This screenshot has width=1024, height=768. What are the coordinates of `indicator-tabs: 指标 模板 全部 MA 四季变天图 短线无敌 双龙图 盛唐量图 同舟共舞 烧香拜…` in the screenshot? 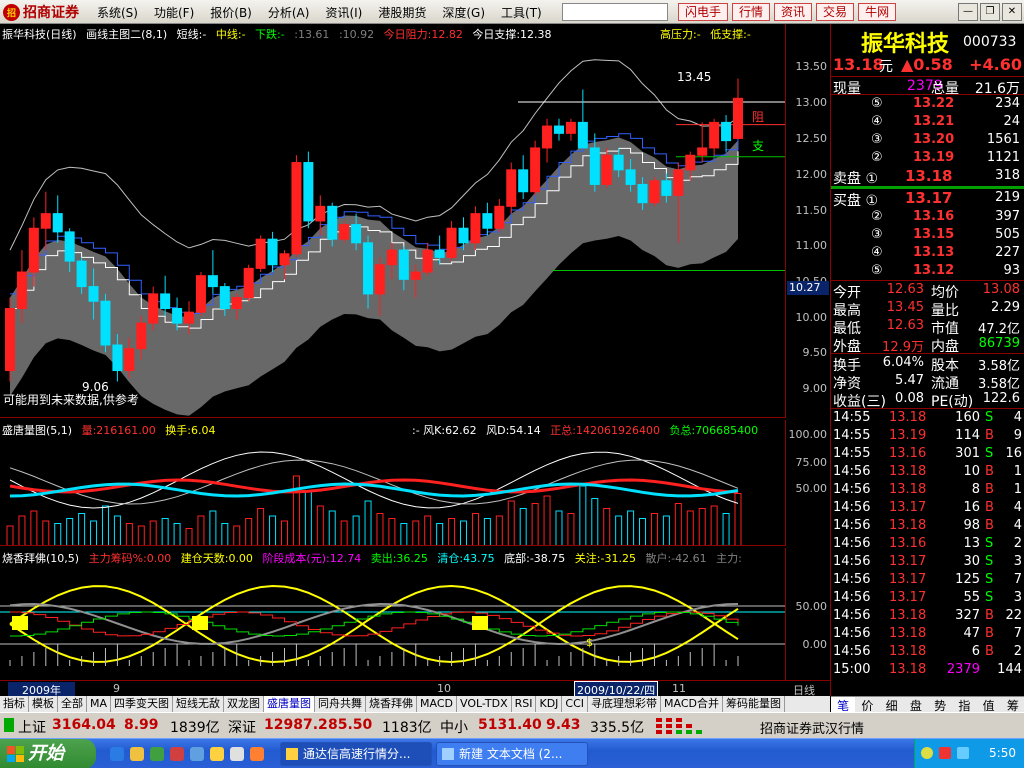 It's located at (415, 704).